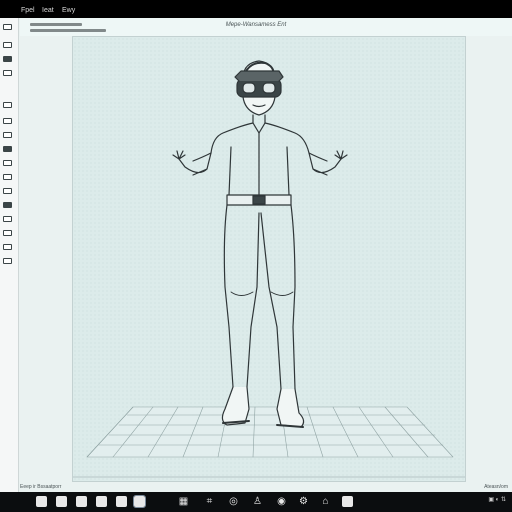 The image size is (512, 512). What do you see at coordinates (7, 177) in the screenshot?
I see `shape-icon` at bounding box center [7, 177].